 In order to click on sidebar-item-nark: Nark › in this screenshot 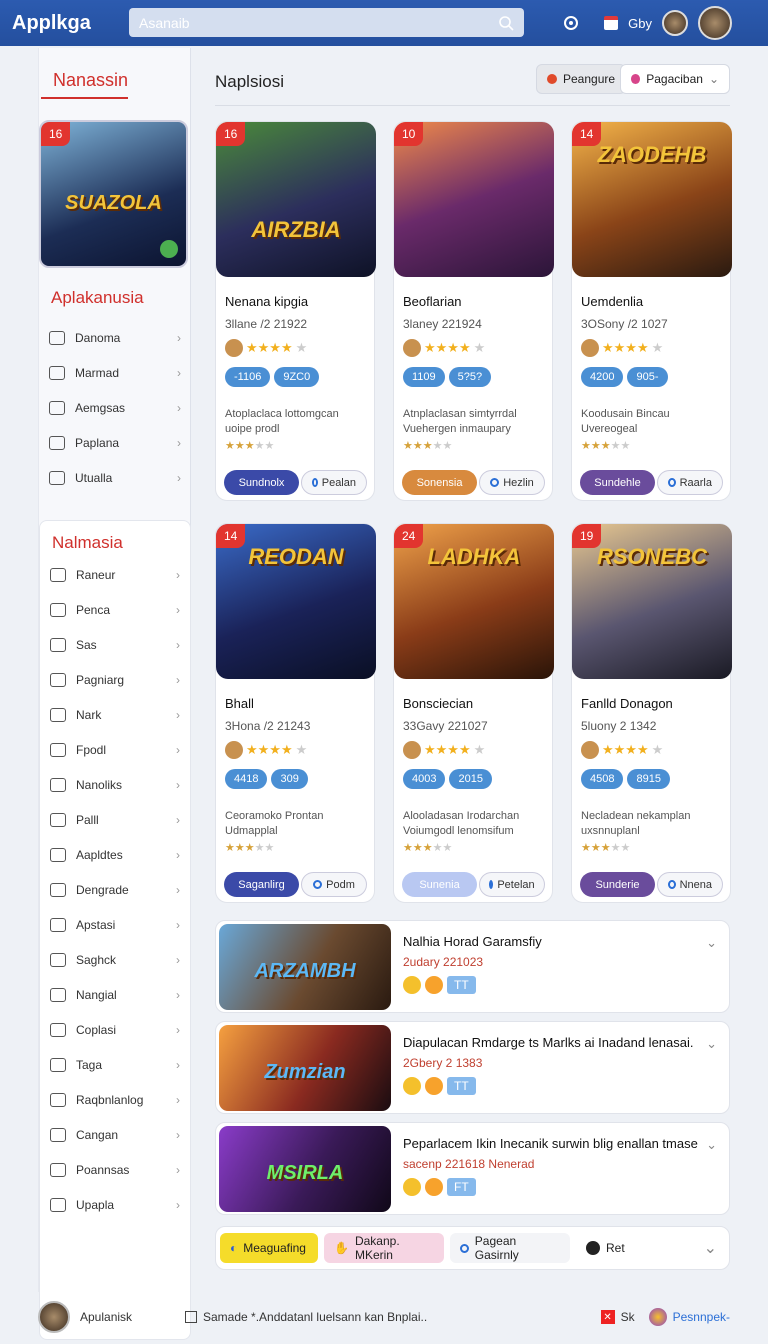, I will do `click(115, 714)`.